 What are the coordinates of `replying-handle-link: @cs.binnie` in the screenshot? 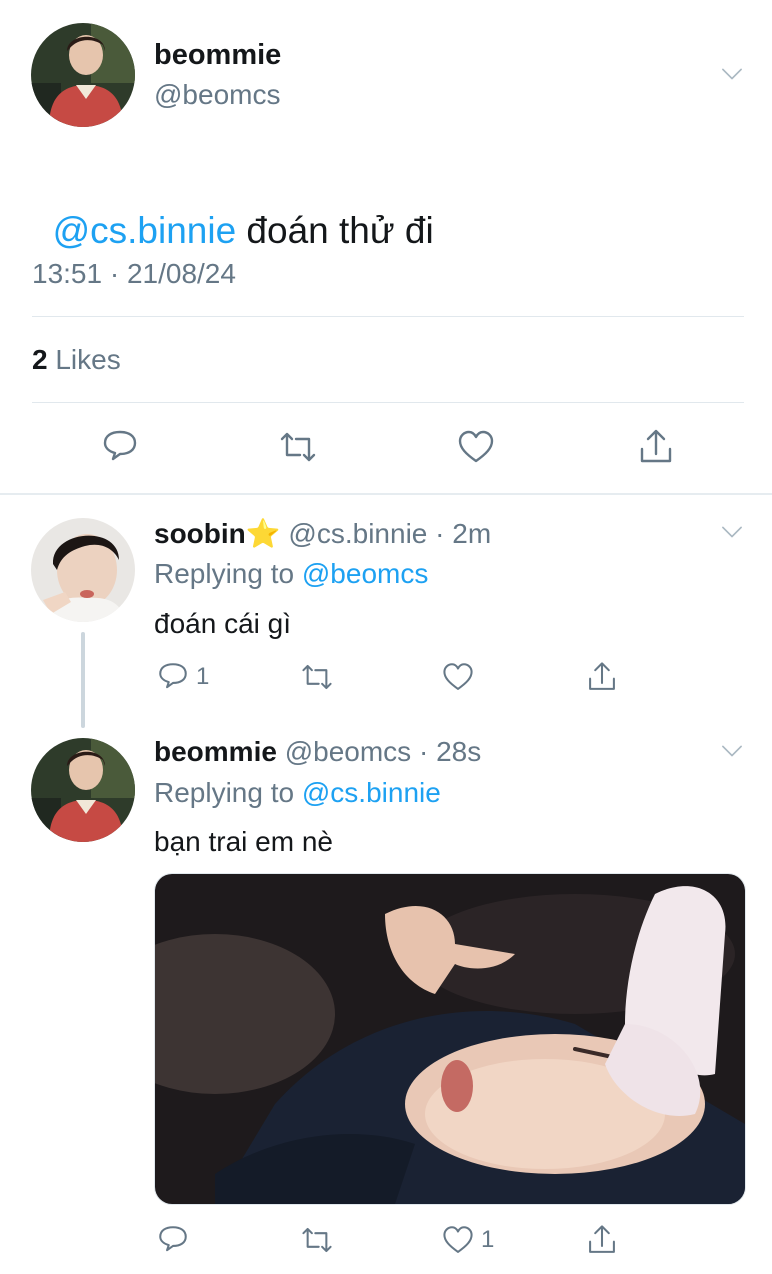 It's located at (371, 792).